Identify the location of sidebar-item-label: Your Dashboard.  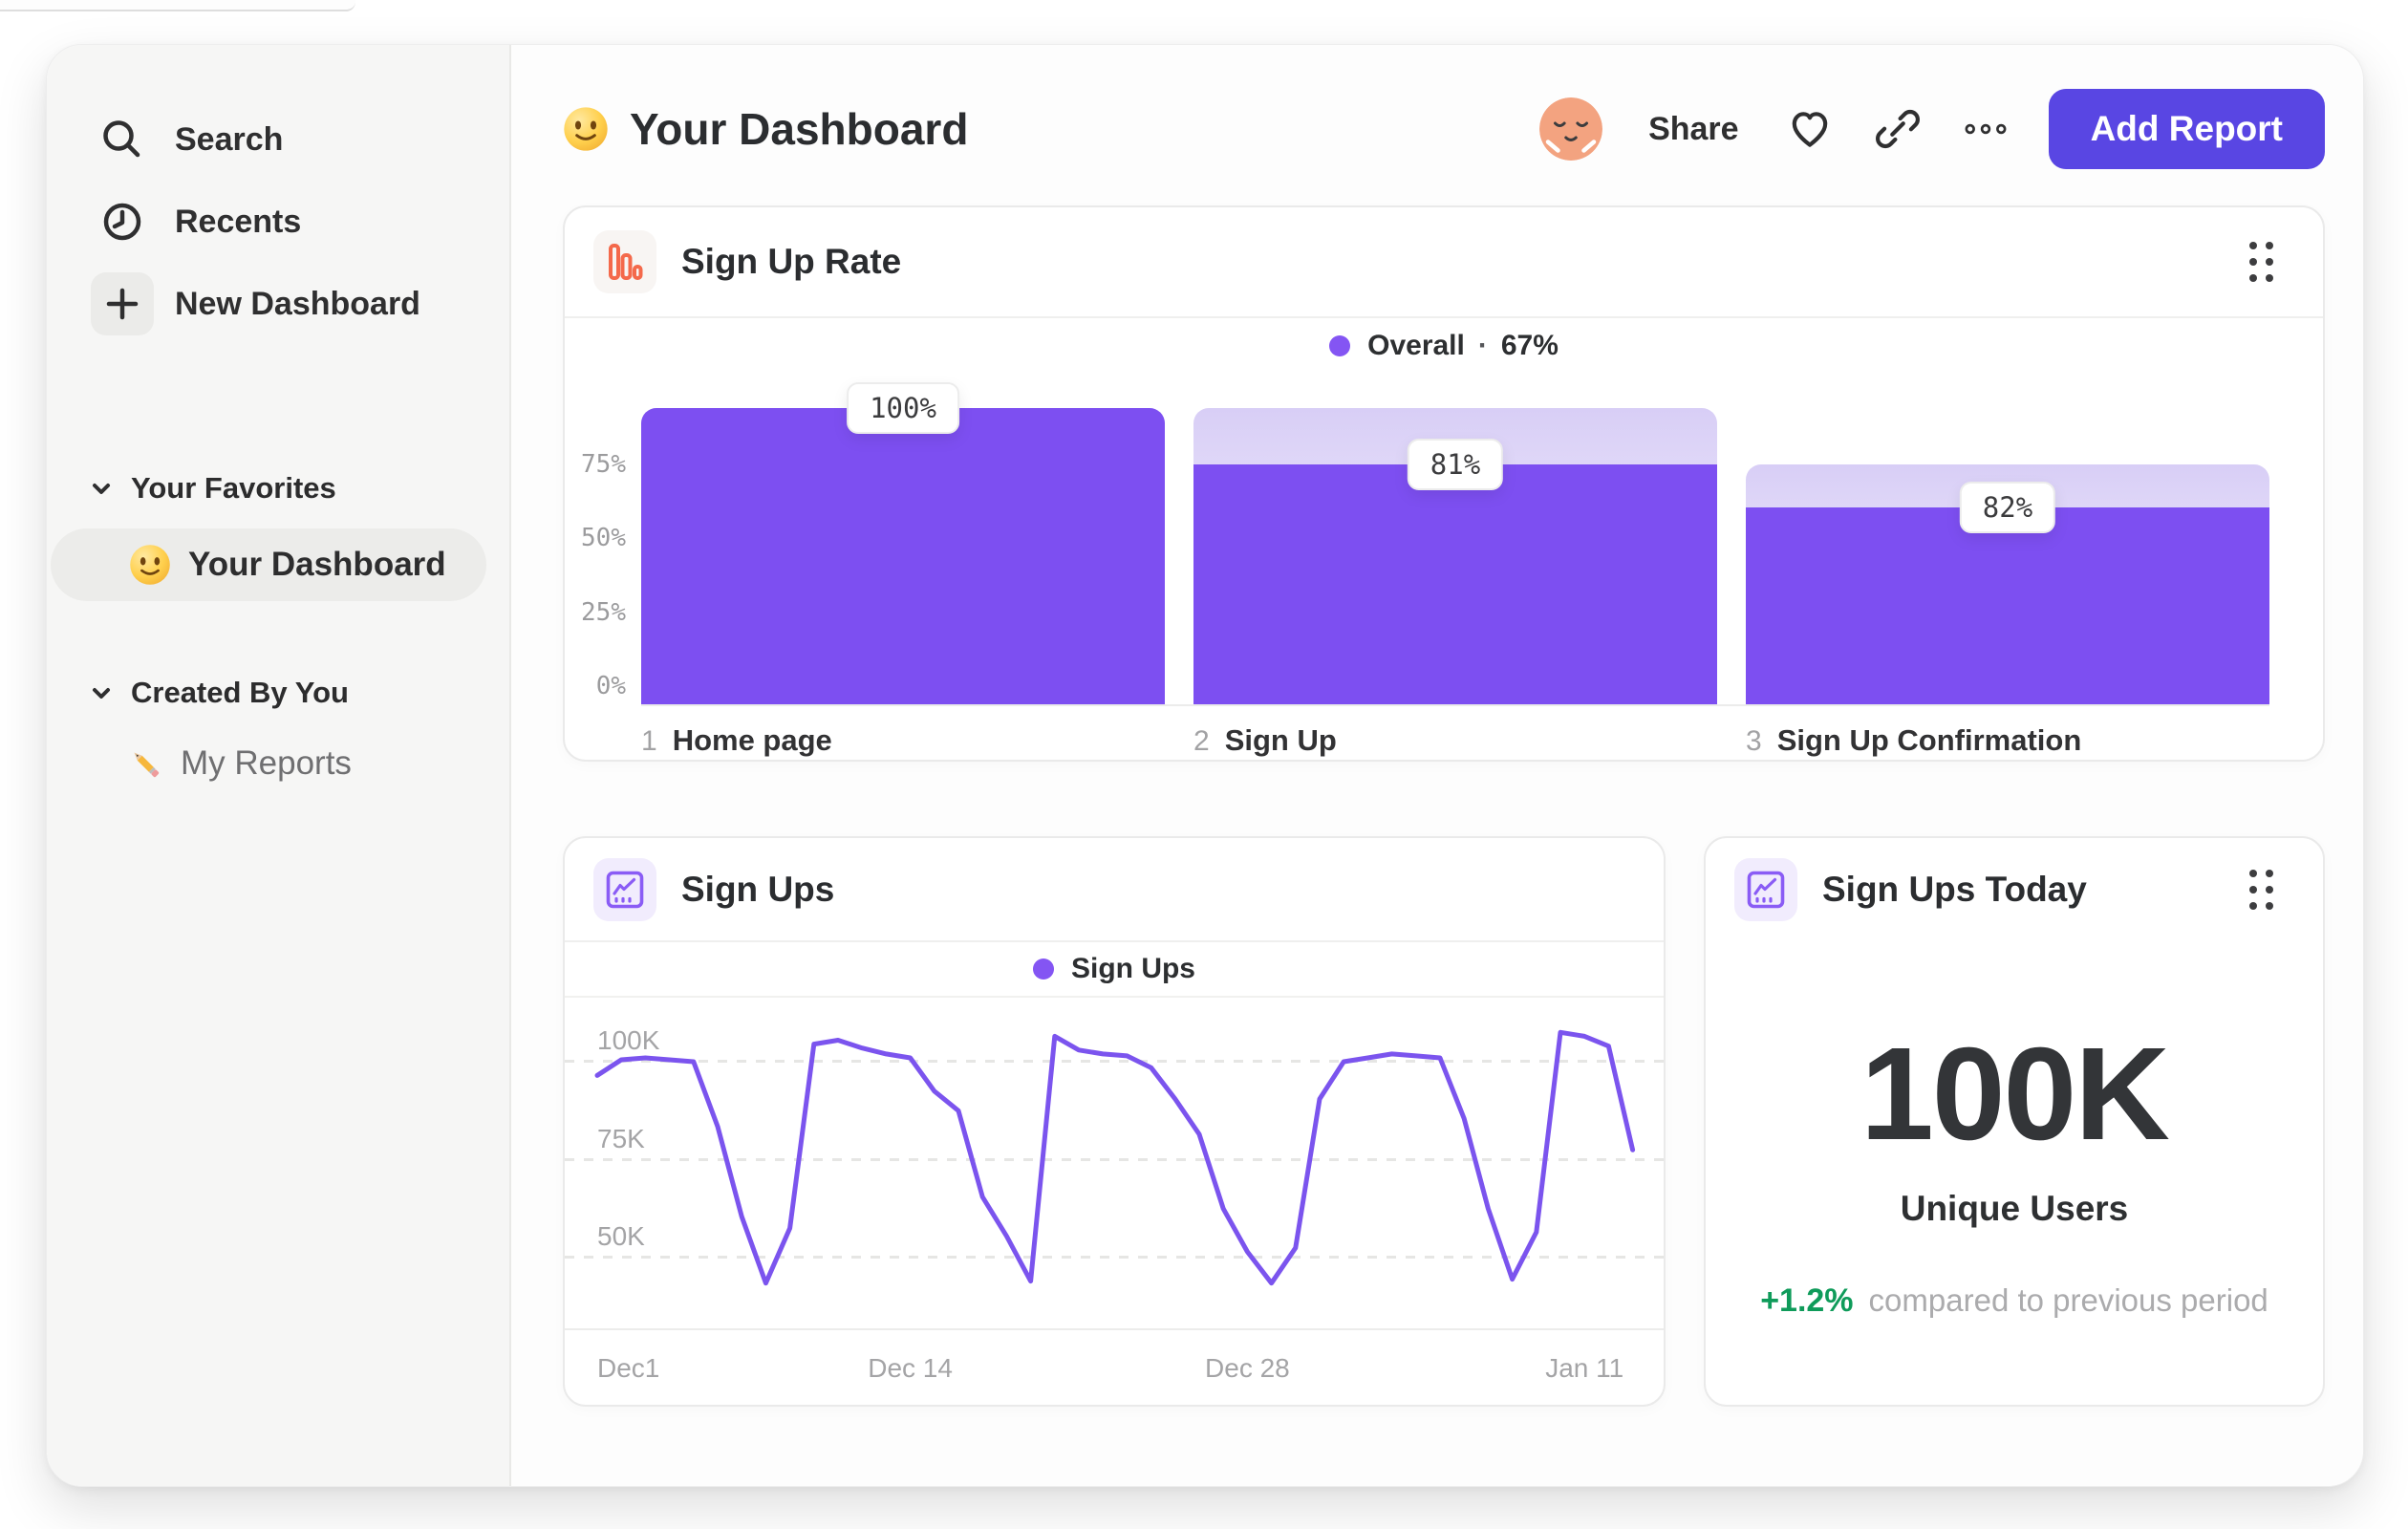
(317, 564).